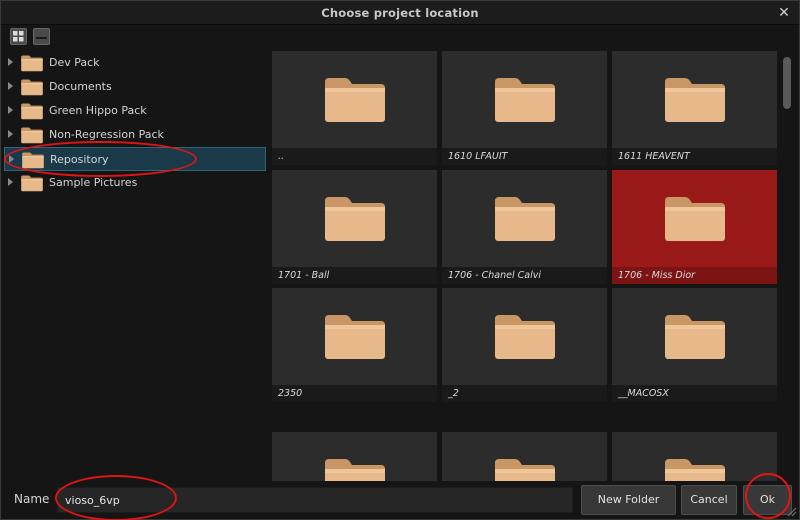  I want to click on title-bar: Choose project location ✕, so click(400, 13).